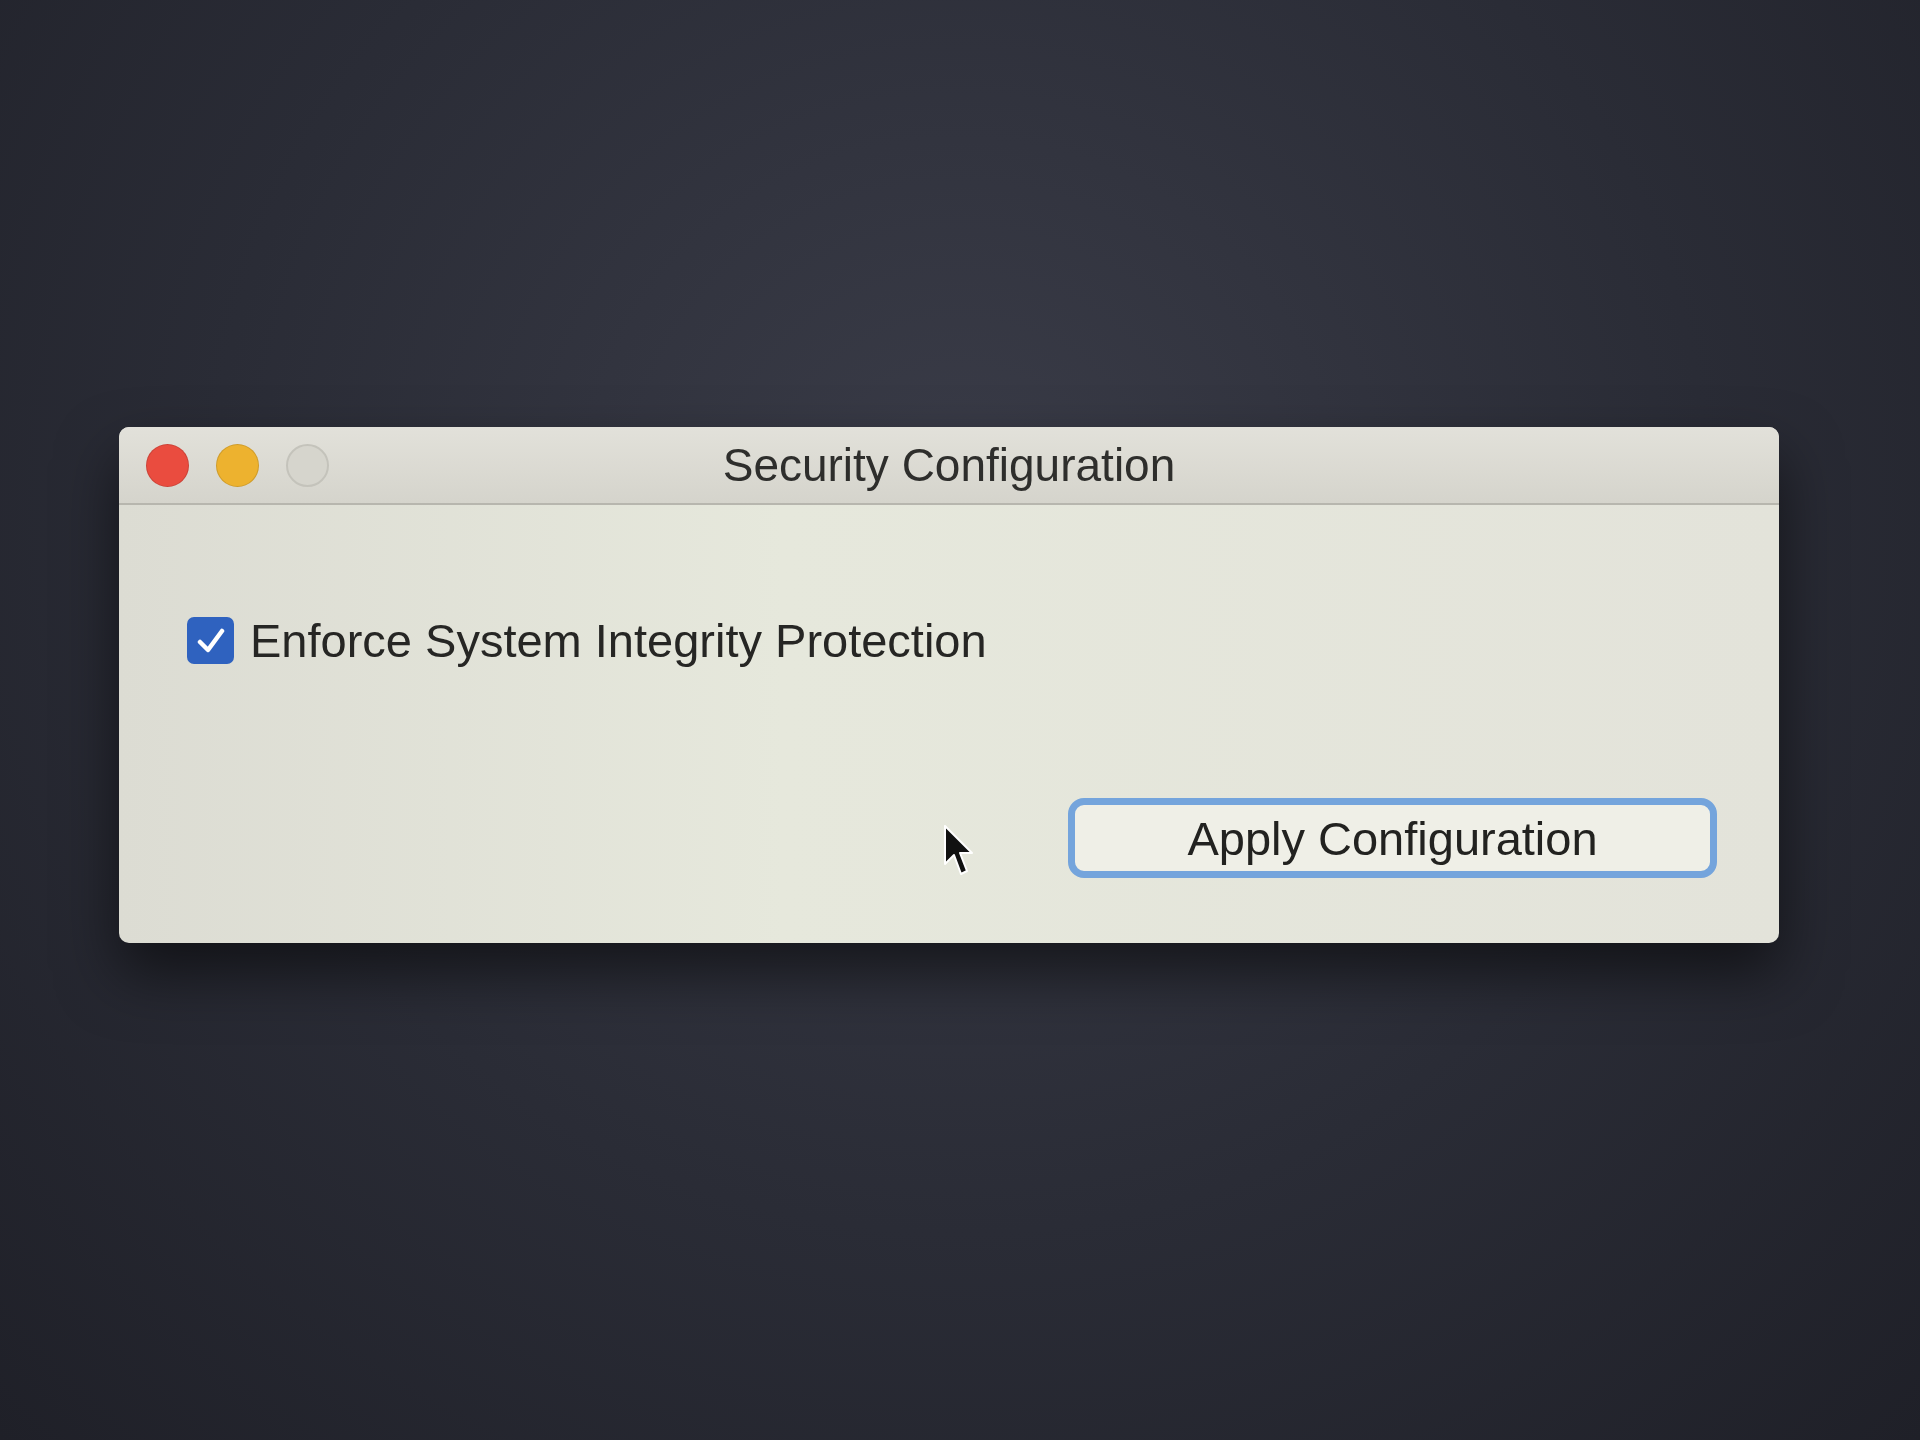 Image resolution: width=1920 pixels, height=1440 pixels. What do you see at coordinates (949, 465) in the screenshot?
I see `window-title: Security Configuration` at bounding box center [949, 465].